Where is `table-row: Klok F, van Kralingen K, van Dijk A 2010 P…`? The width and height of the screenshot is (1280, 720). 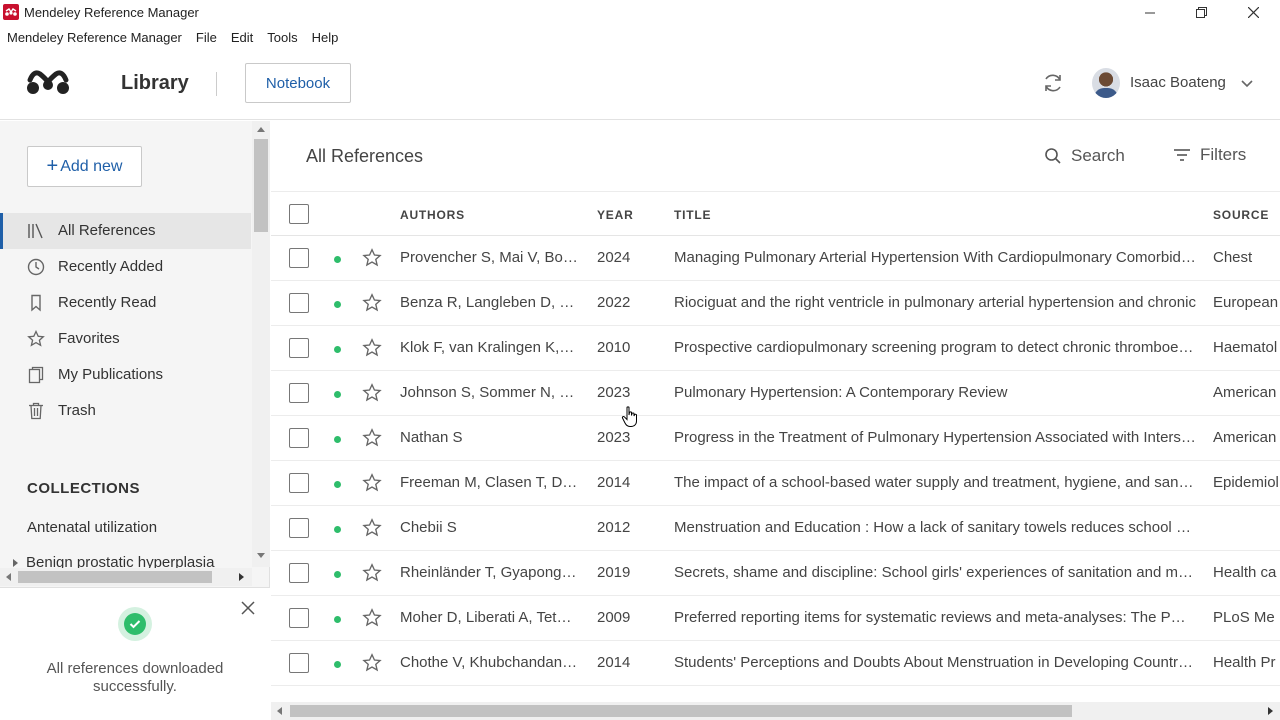
table-row: Klok F, van Kralingen K, van Dijk A 2010 P… is located at coordinates (775, 348).